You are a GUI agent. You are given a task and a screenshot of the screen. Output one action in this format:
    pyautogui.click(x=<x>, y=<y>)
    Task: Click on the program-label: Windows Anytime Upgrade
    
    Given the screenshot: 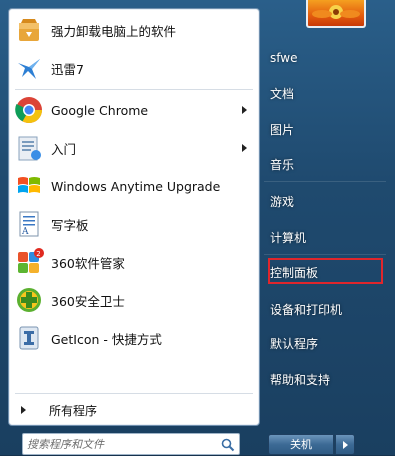 What is the action you would take?
    pyautogui.click(x=136, y=186)
    